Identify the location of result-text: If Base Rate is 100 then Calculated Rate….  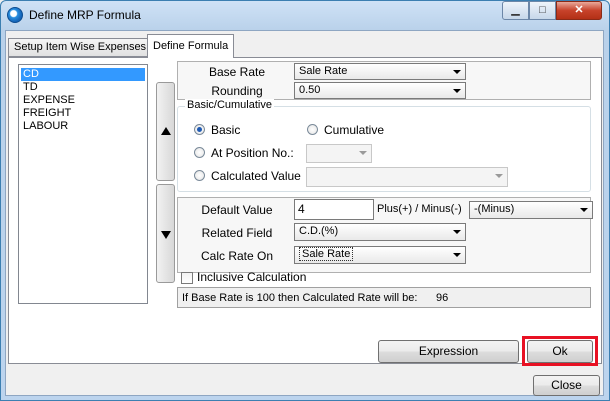
(300, 298).